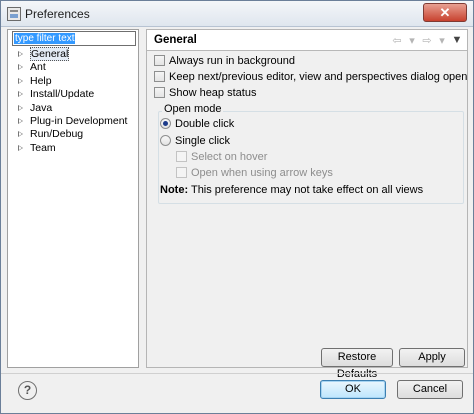 The height and width of the screenshot is (414, 474). What do you see at coordinates (175, 40) in the screenshot?
I see `page-title: General` at bounding box center [175, 40].